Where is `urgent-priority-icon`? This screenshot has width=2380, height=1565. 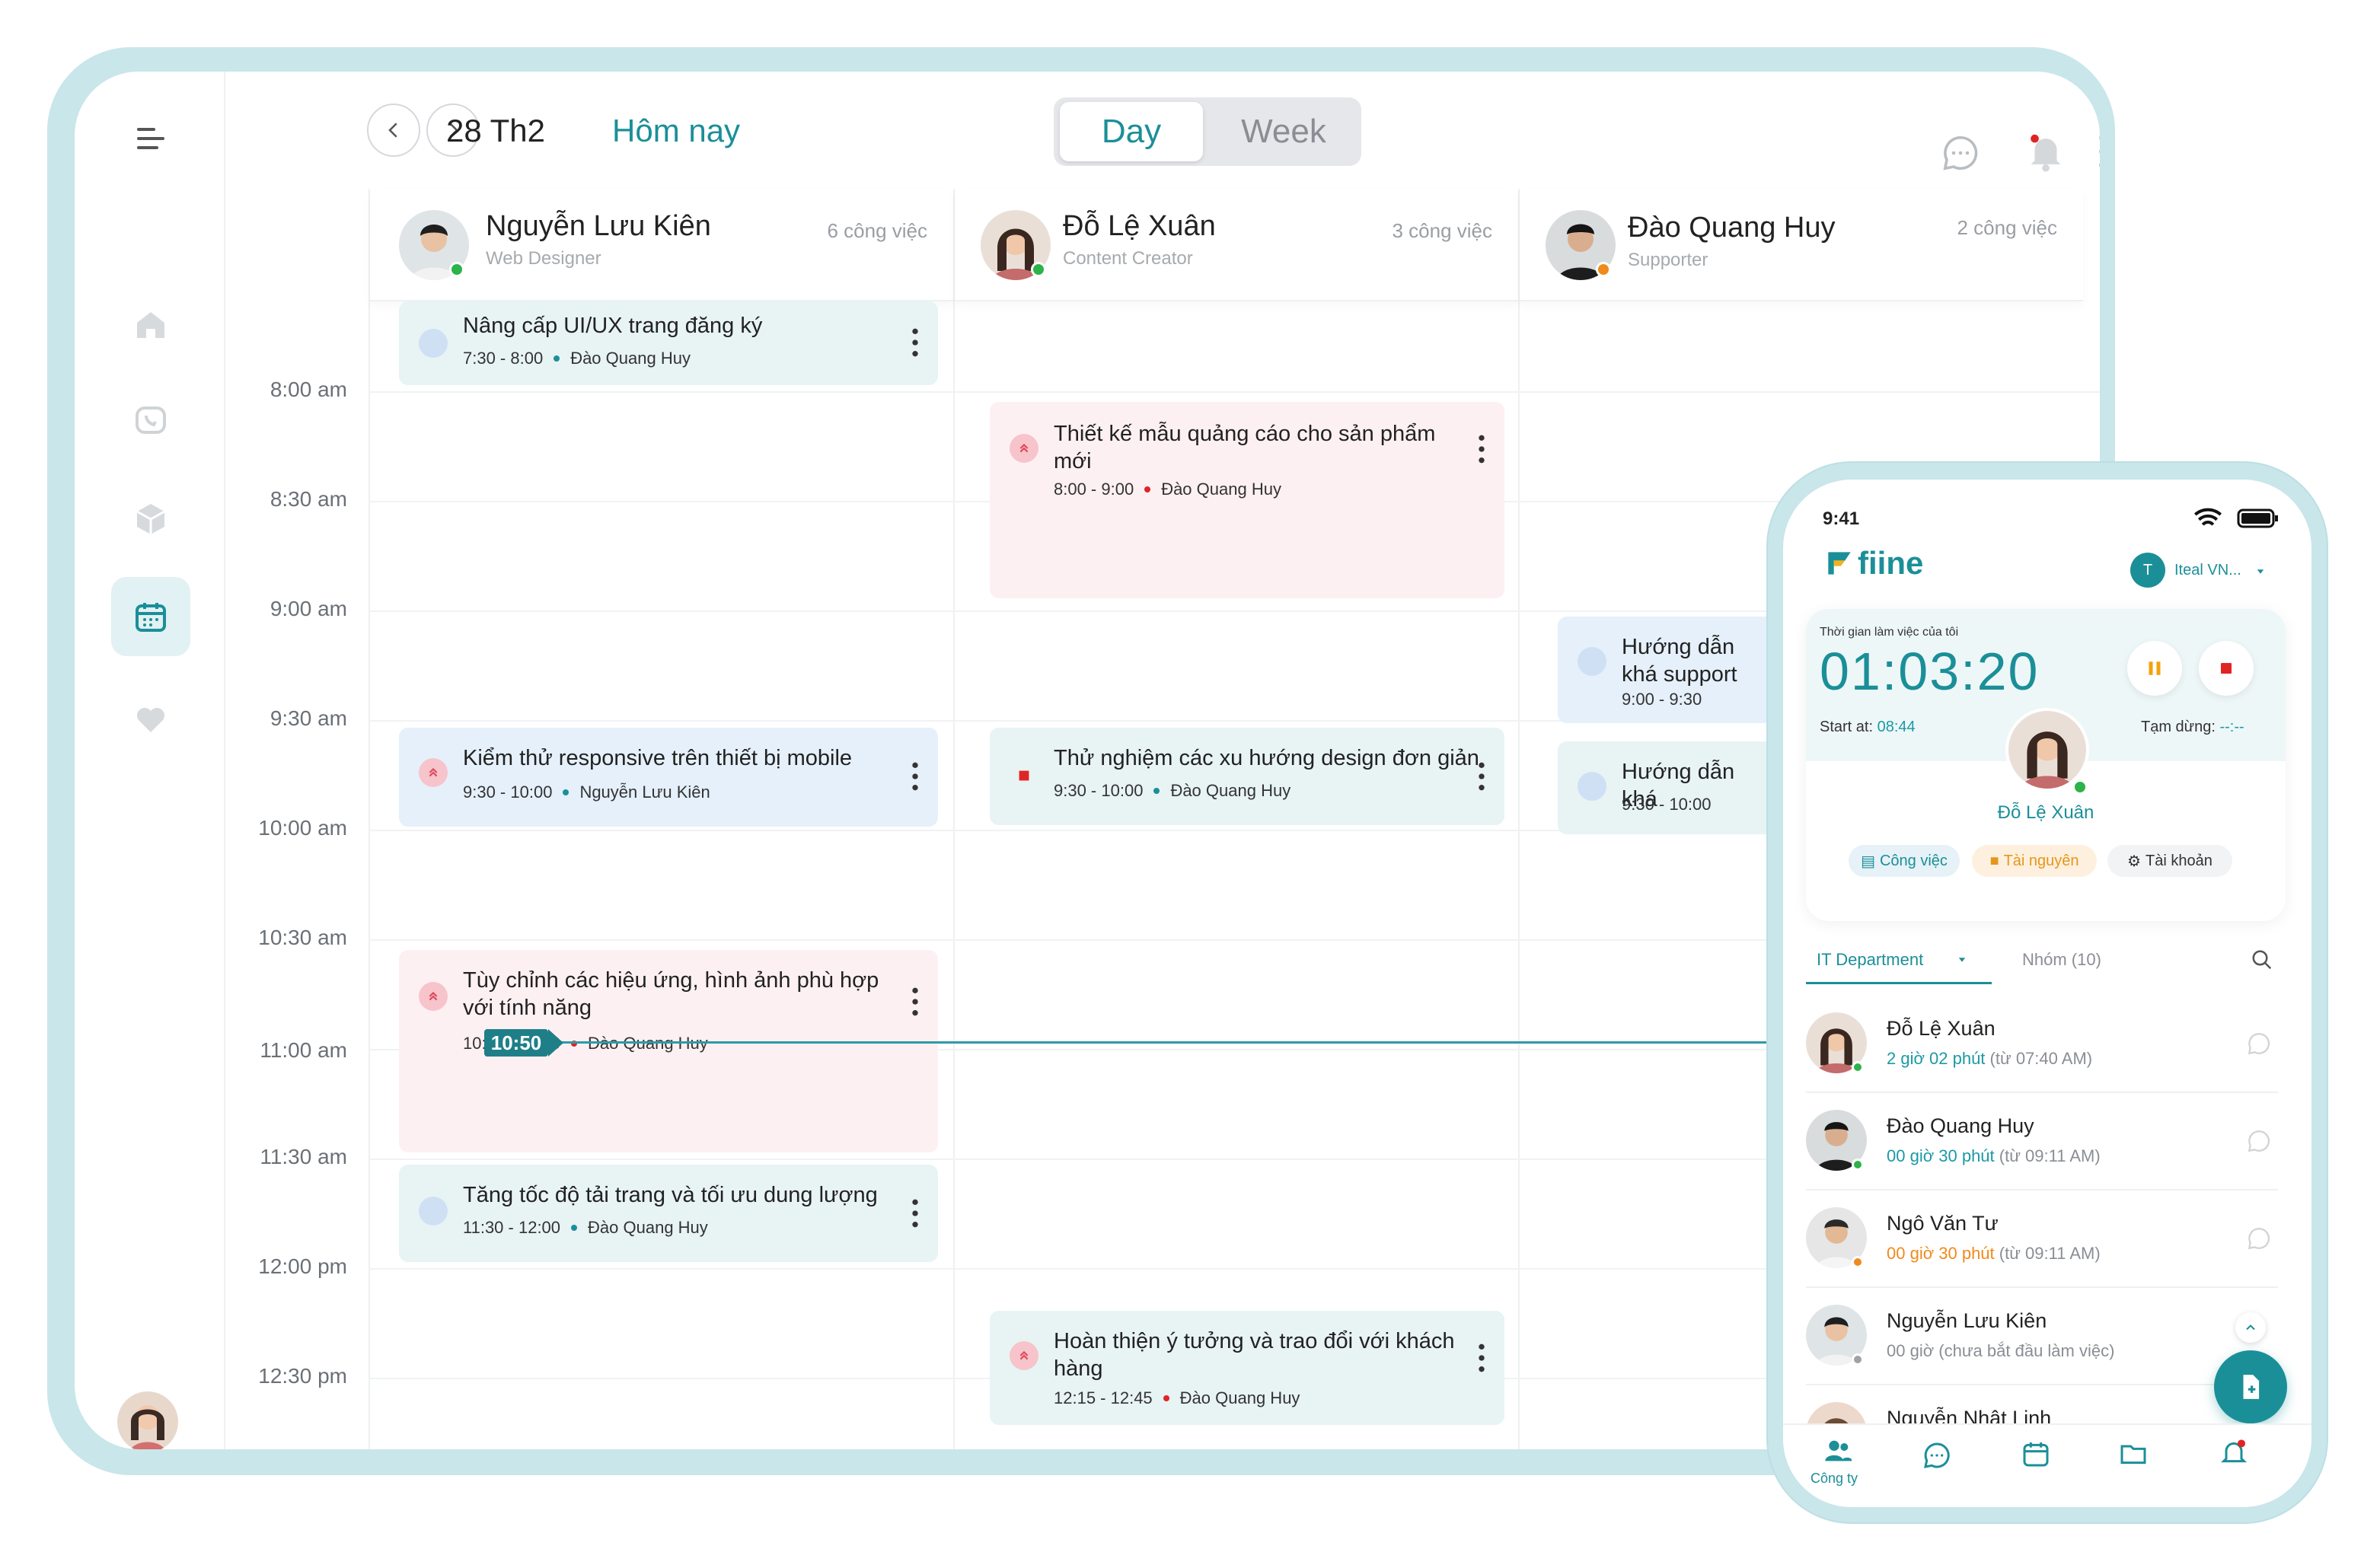
urgent-priority-icon is located at coordinates (1024, 775).